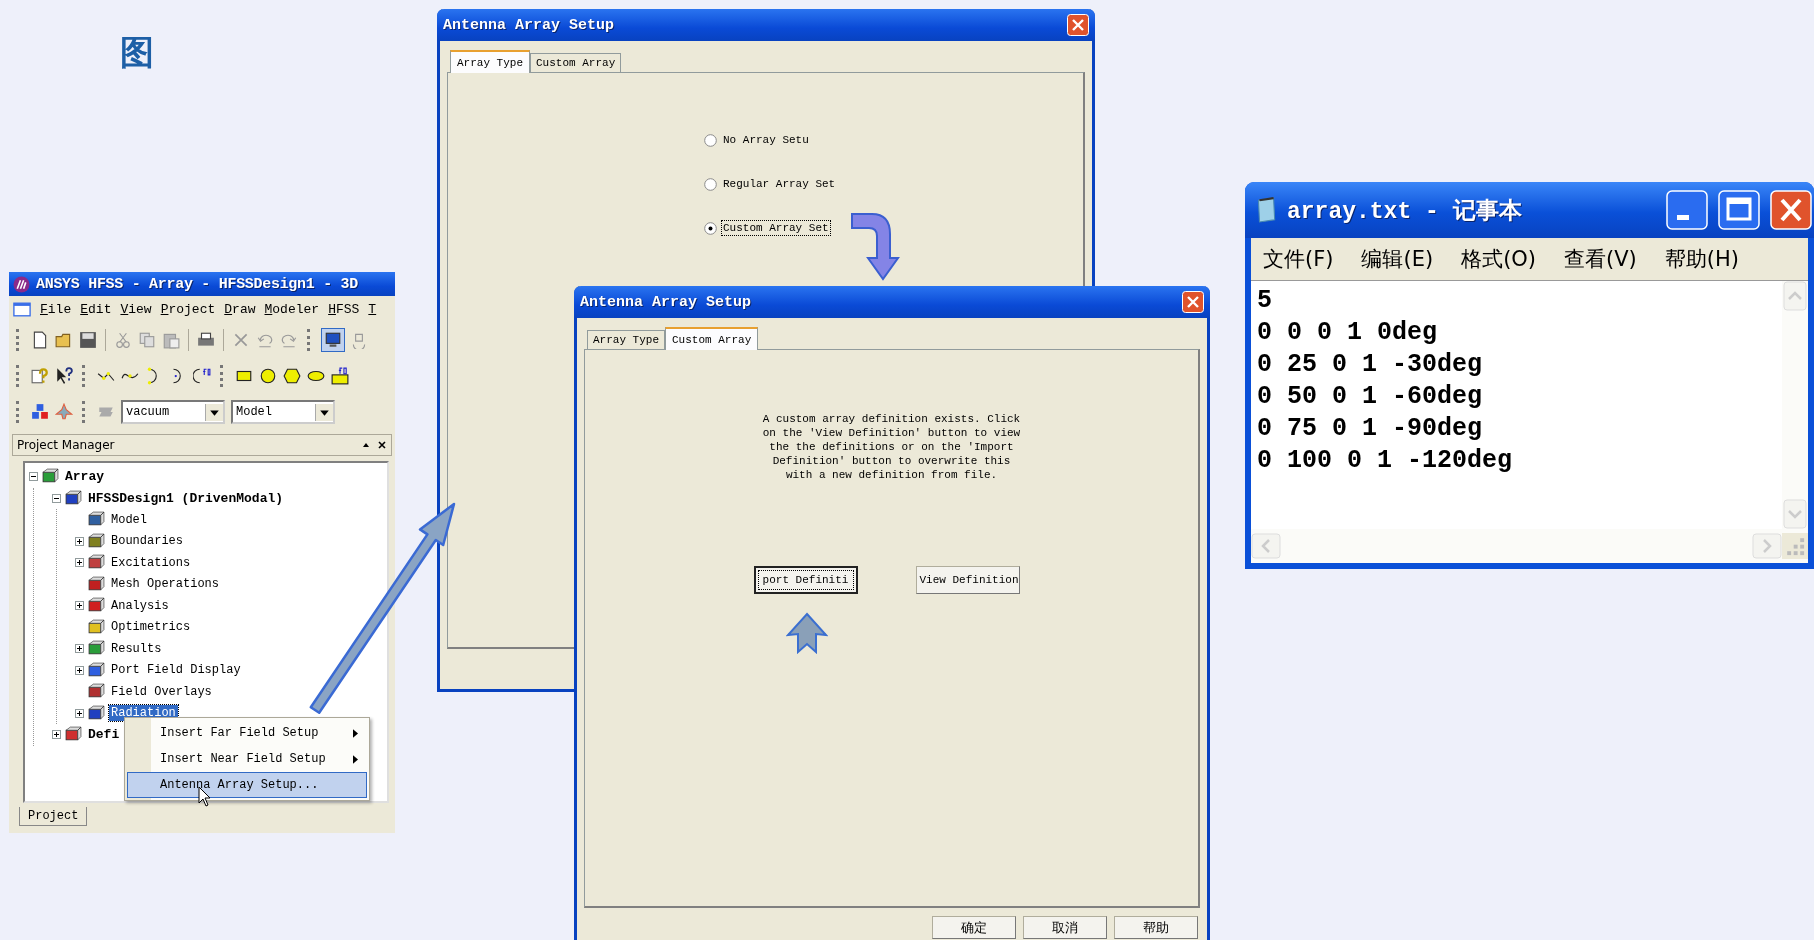  What do you see at coordinates (292, 309) in the screenshot?
I see `menu-item: Modeler` at bounding box center [292, 309].